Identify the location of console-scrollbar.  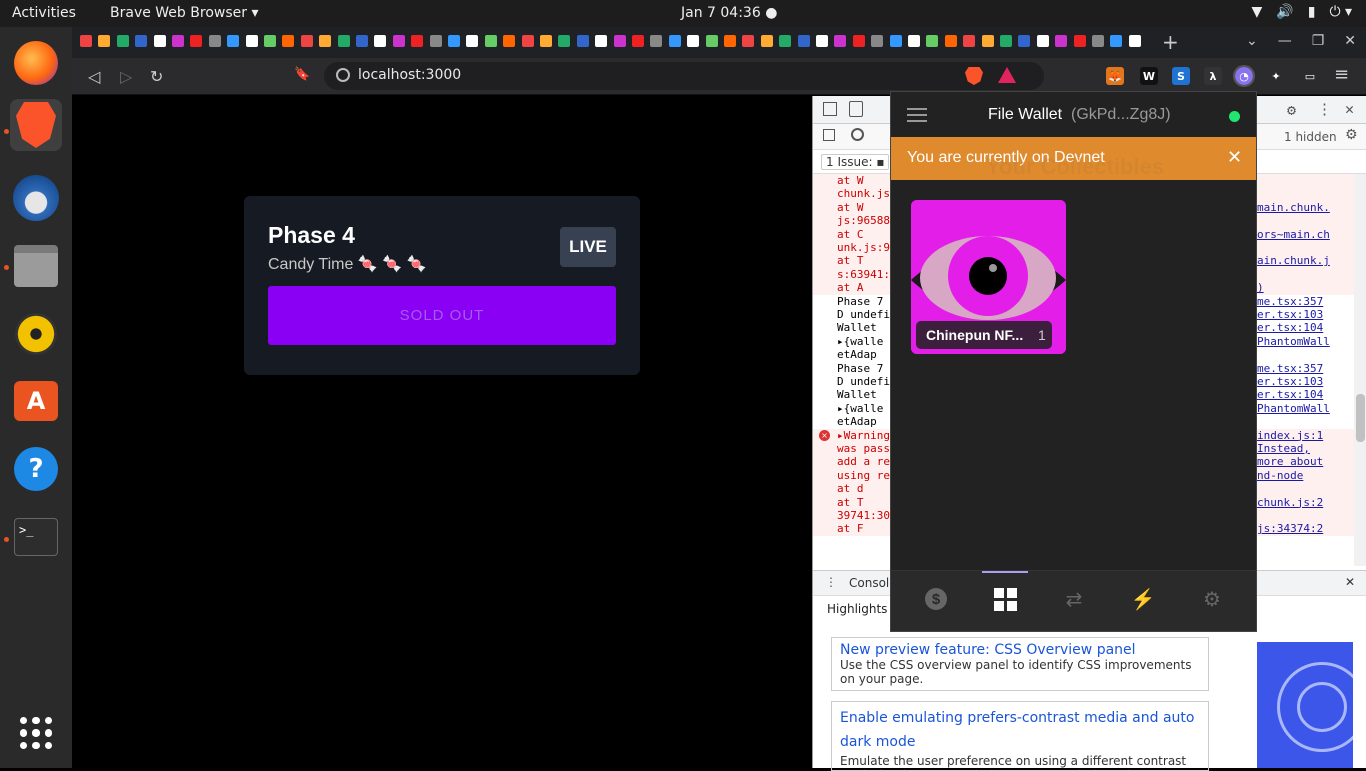
(1360, 370).